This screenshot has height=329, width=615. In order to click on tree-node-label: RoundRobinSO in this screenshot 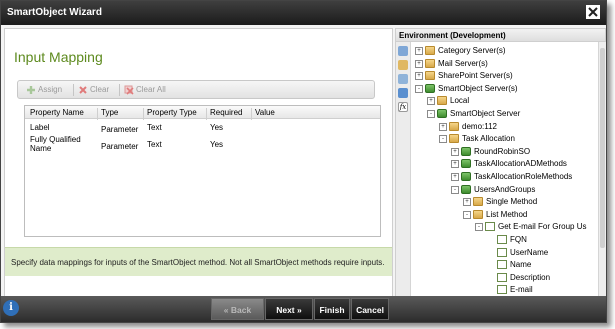, I will do `click(502, 151)`.